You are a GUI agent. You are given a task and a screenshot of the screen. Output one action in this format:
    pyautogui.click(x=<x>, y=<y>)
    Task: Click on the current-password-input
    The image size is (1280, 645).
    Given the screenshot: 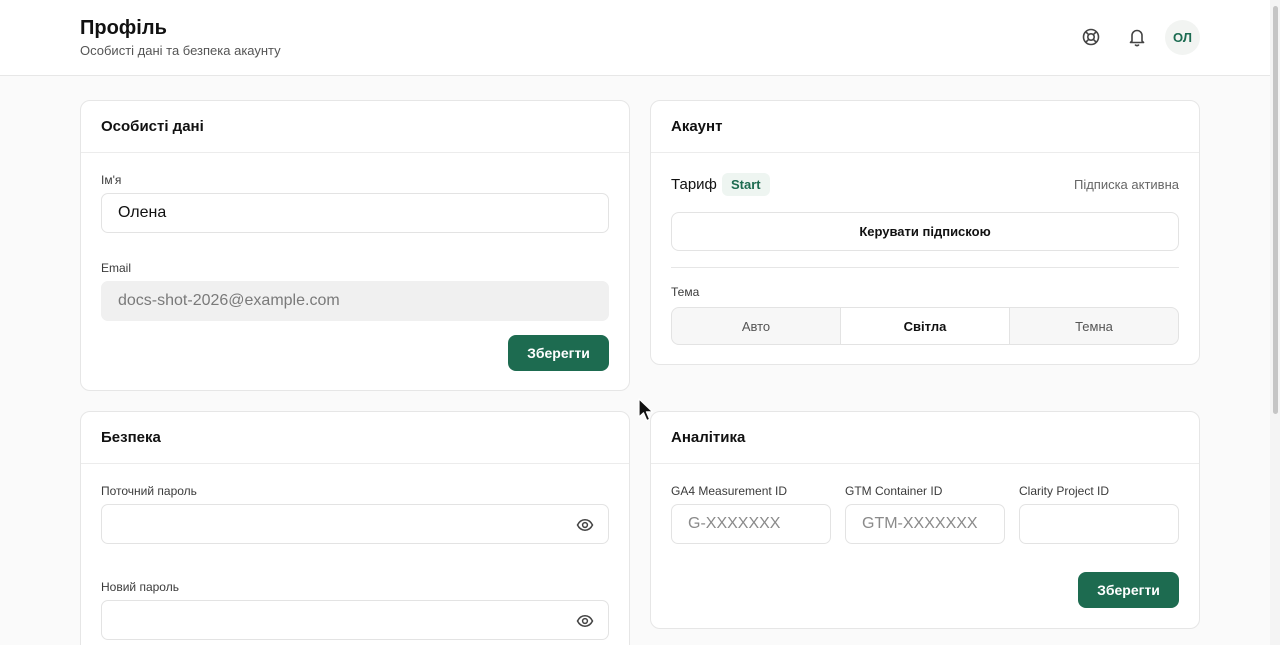 What is the action you would take?
    pyautogui.click(x=355, y=524)
    